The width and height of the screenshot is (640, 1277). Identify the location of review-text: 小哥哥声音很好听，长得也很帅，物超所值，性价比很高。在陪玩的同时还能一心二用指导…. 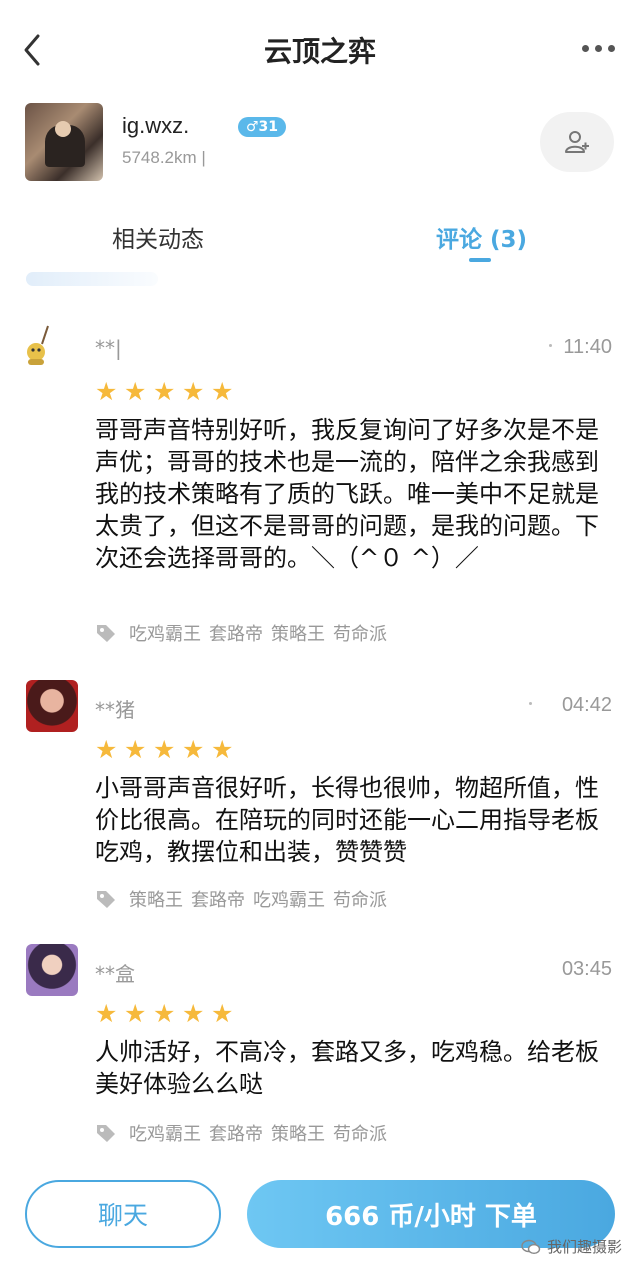
(347, 820).